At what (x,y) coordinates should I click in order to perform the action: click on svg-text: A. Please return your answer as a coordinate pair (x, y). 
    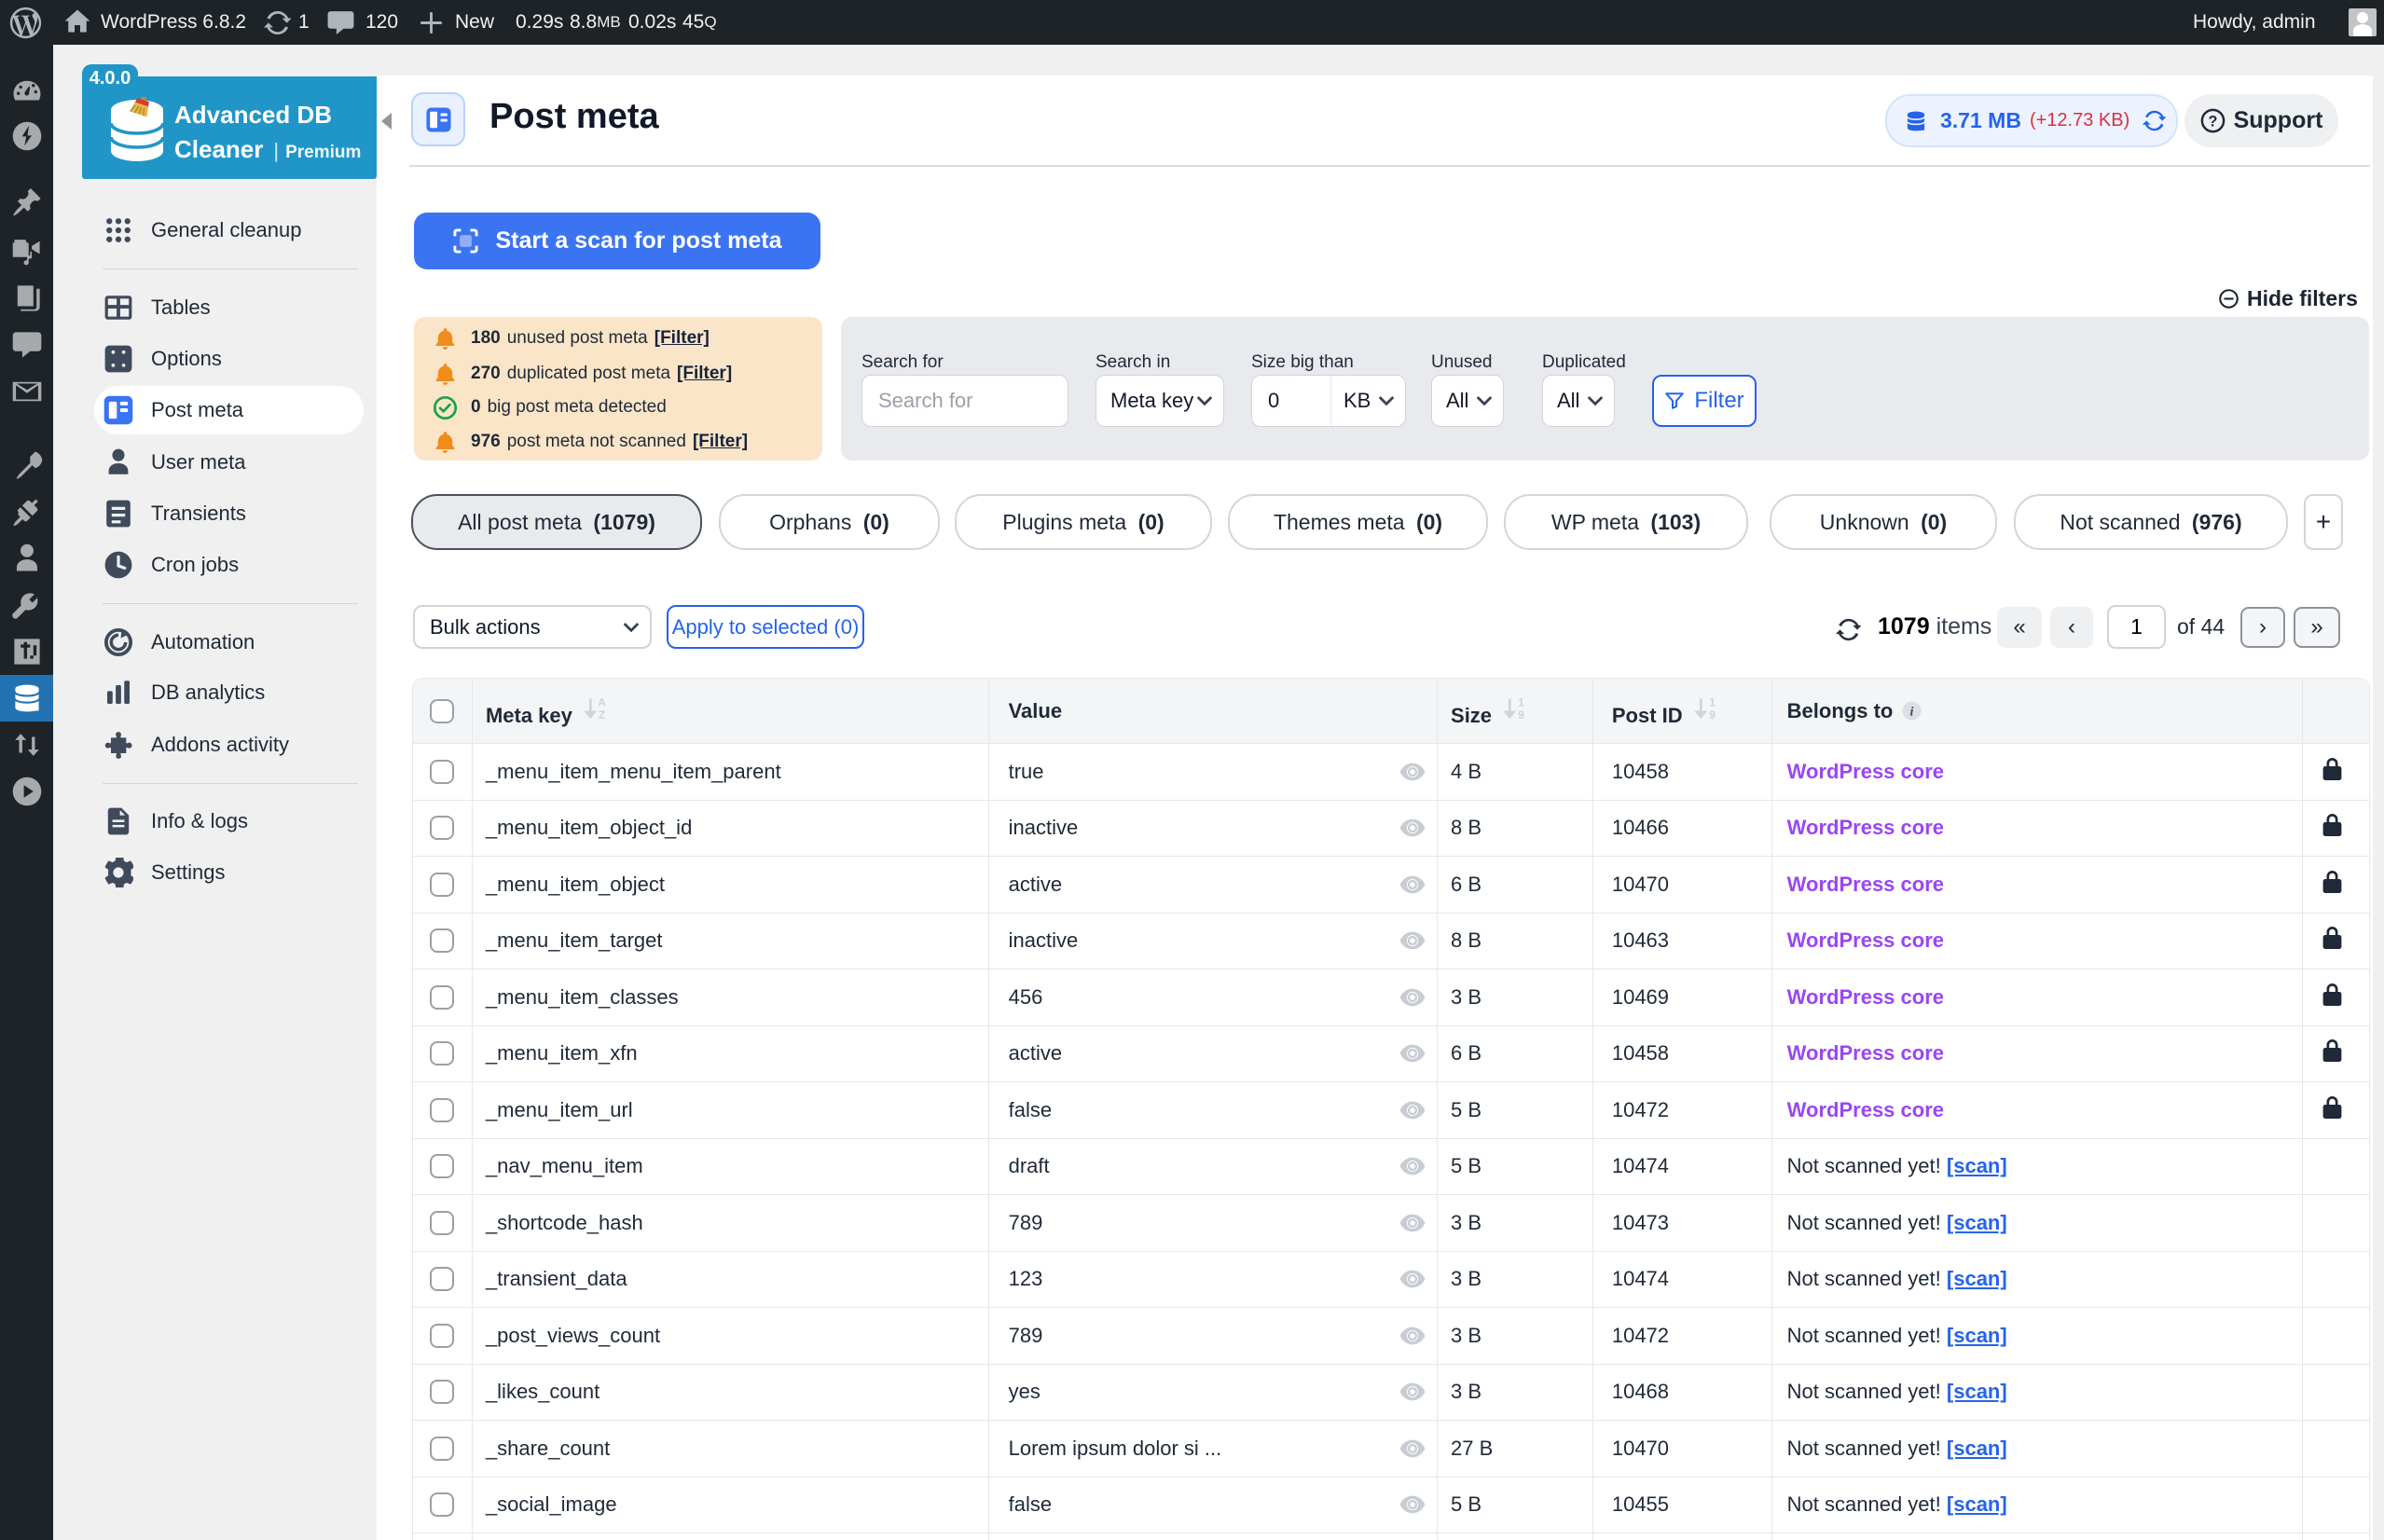
    Looking at the image, I should click on (602, 701).